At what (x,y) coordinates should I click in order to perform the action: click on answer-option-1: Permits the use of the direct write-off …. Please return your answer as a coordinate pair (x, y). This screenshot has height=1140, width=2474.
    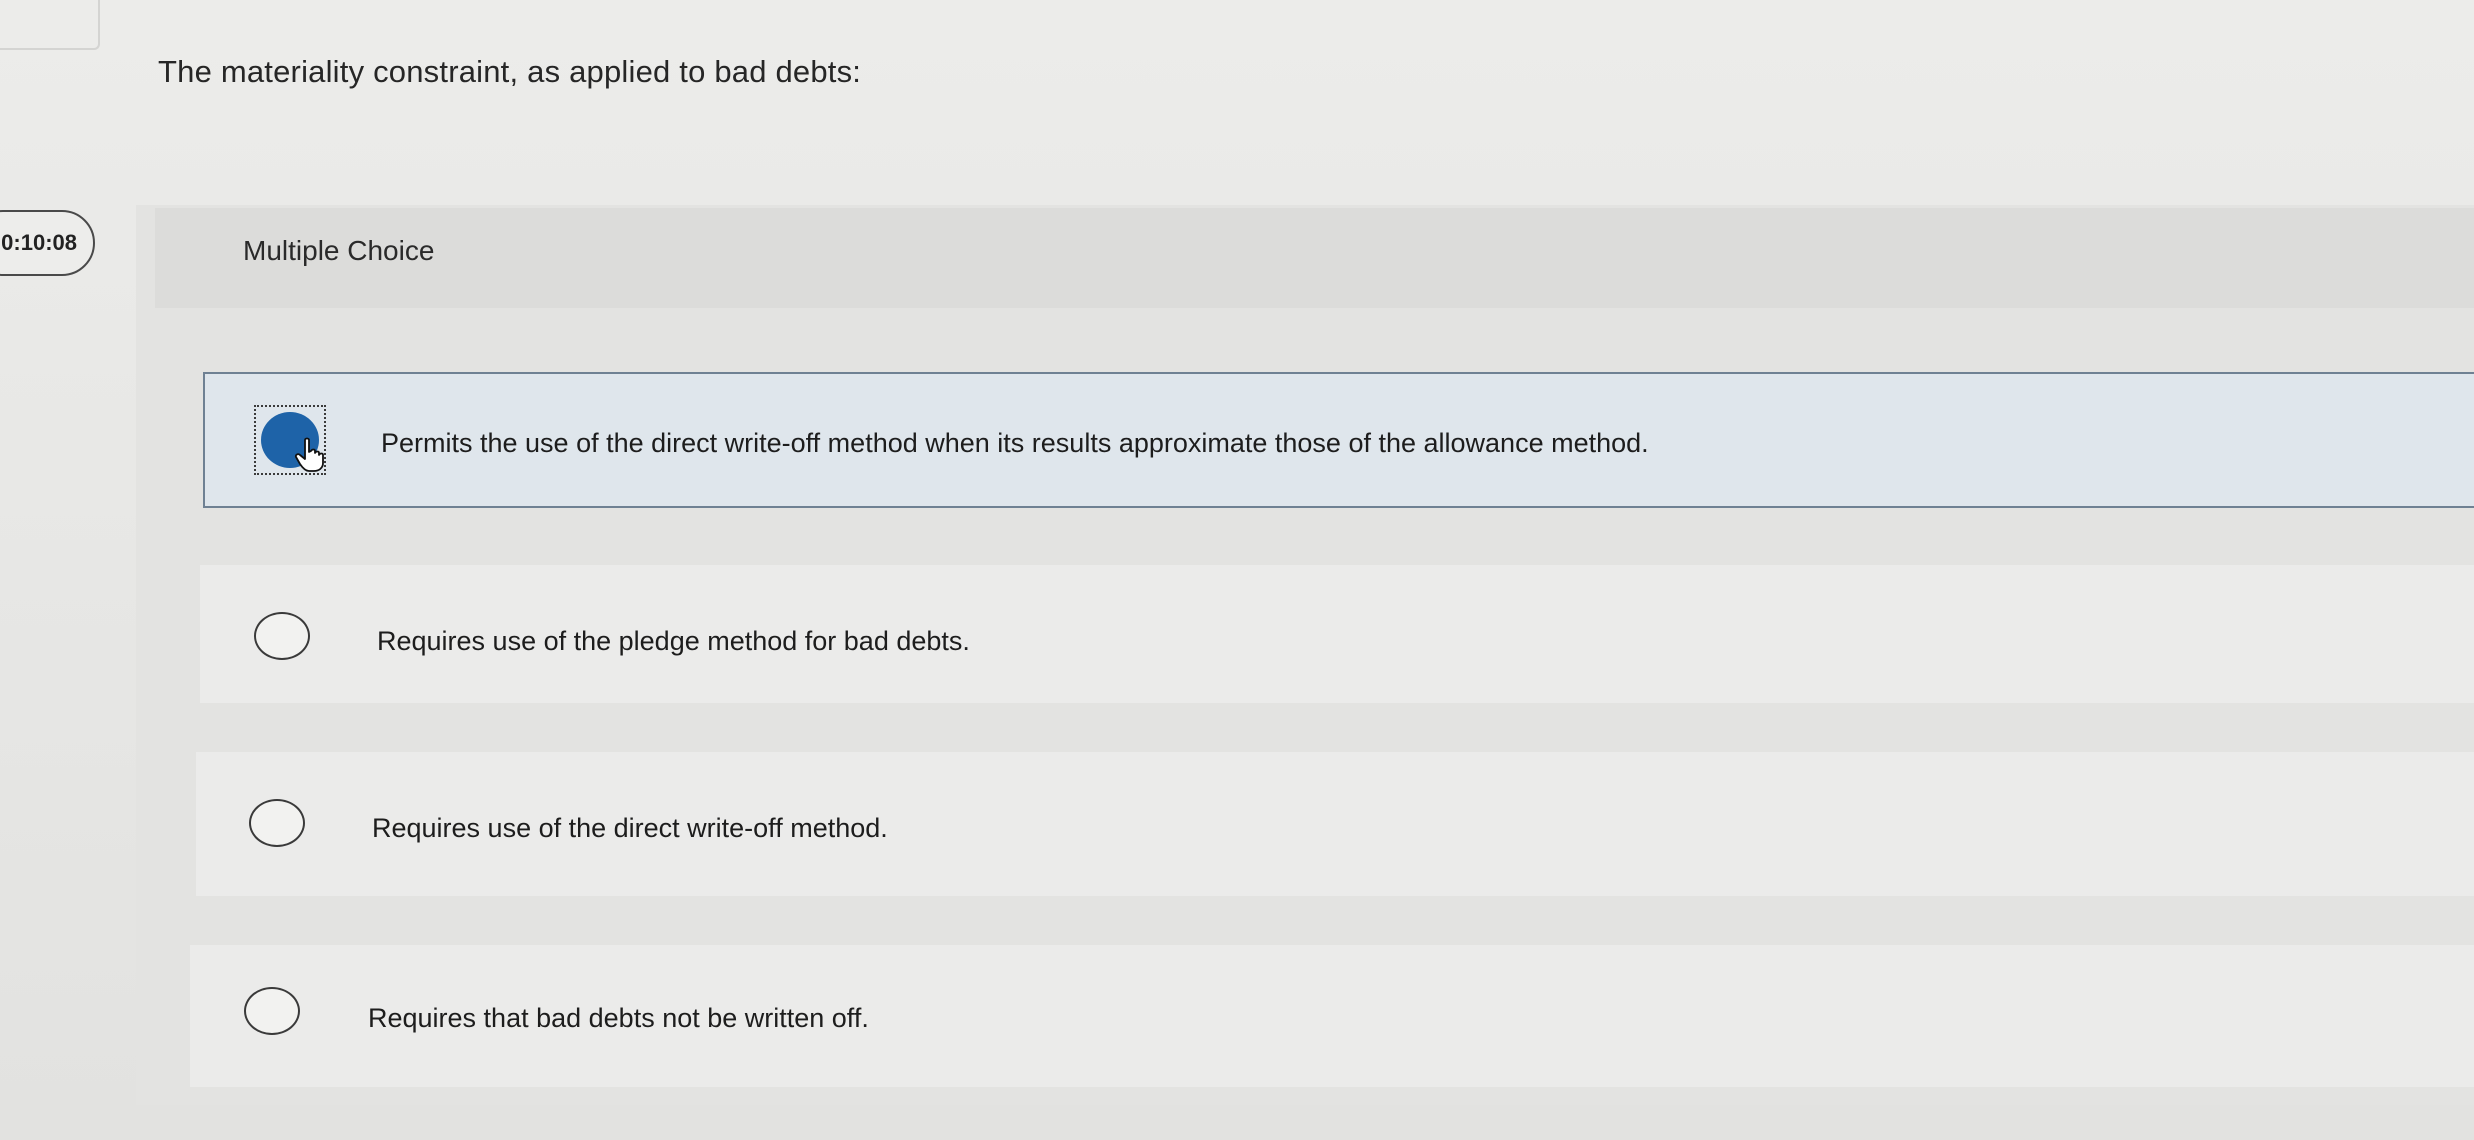
    Looking at the image, I should click on (1338, 440).